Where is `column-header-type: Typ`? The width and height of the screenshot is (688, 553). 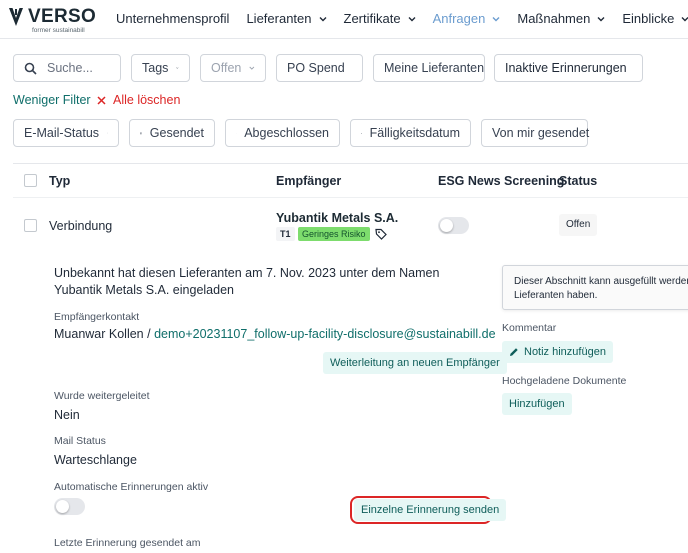 column-header-type: Typ is located at coordinates (59, 181).